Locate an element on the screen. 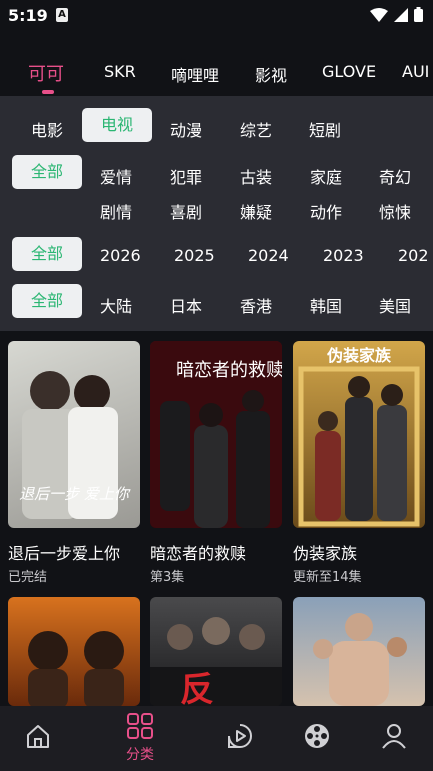  year-item: 2025 is located at coordinates (194, 255).